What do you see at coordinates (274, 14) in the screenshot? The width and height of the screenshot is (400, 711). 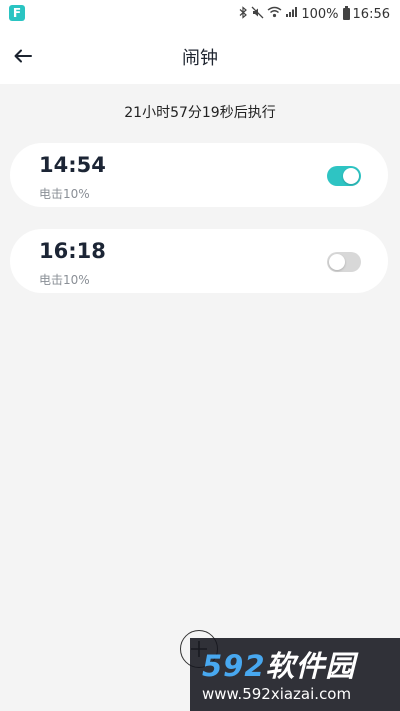 I see `wifi-icon` at bounding box center [274, 14].